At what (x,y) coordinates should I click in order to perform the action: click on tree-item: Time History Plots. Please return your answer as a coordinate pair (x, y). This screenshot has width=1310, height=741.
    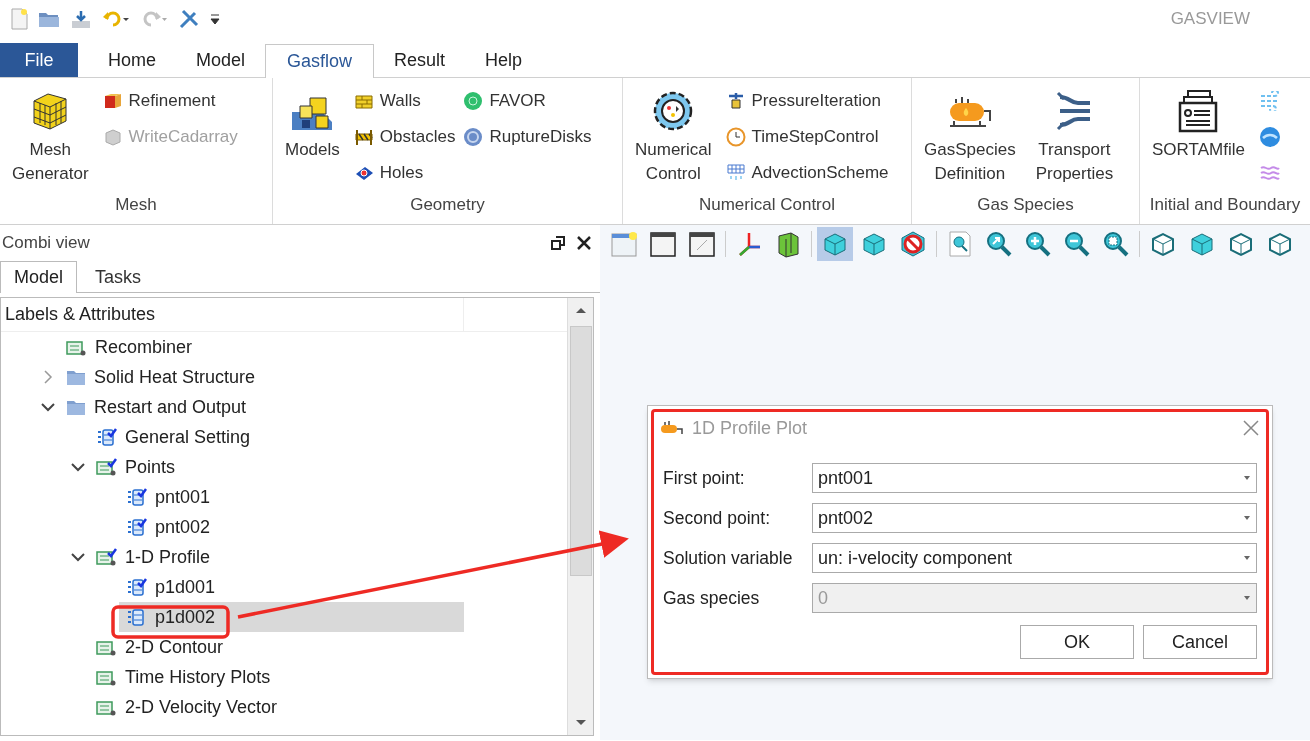
    Looking at the image, I should click on (180, 677).